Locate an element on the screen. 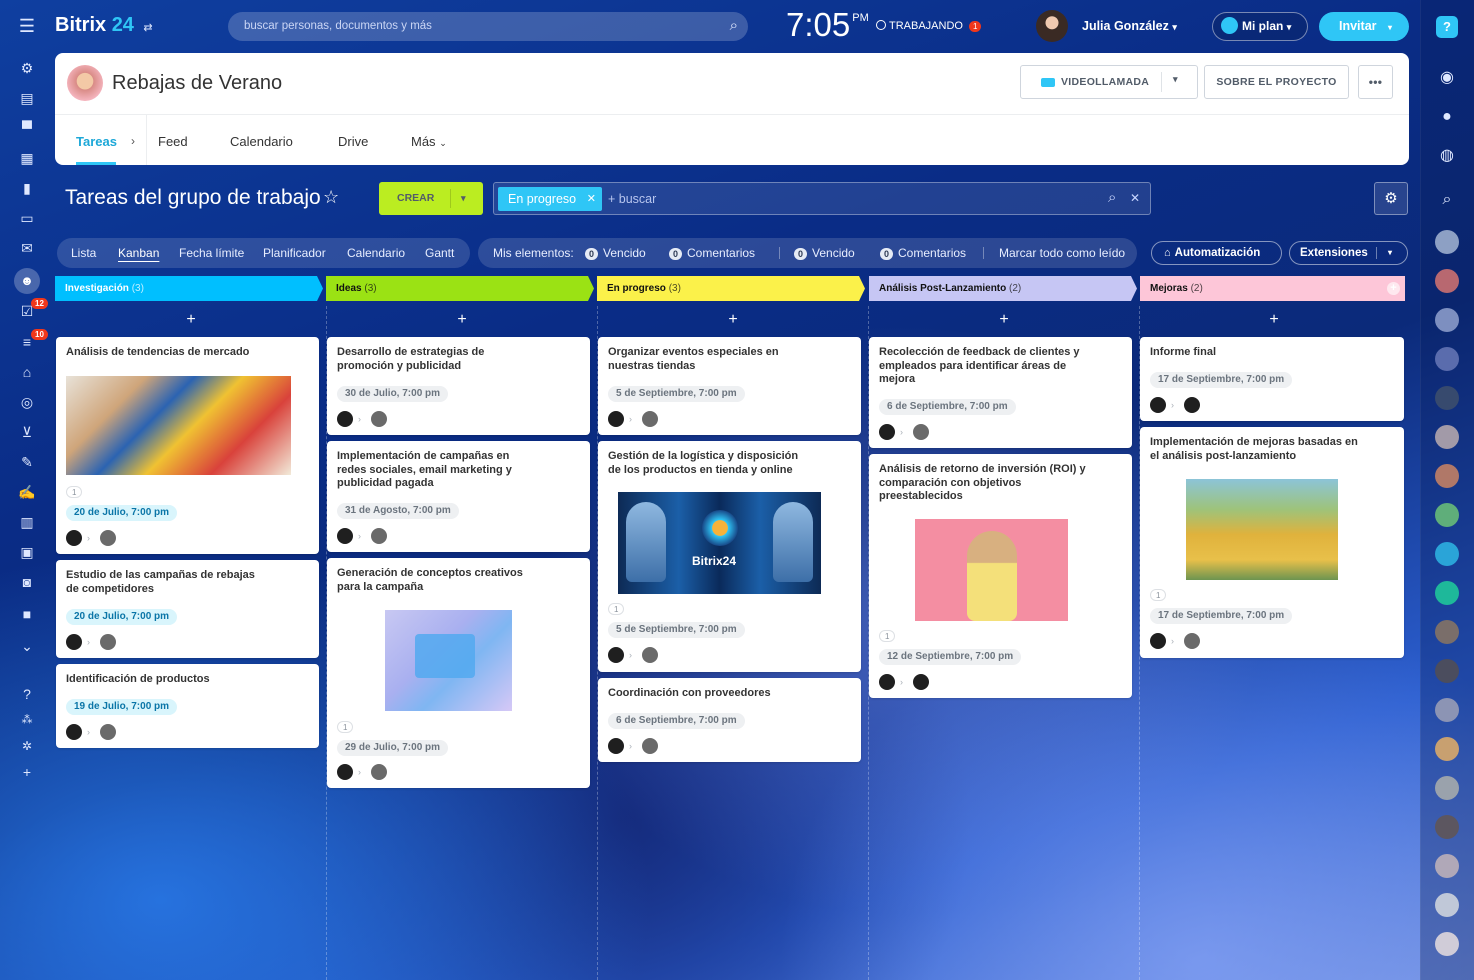 The image size is (1474, 980). messenger-icon: ◍ is located at coordinates (1447, 156).